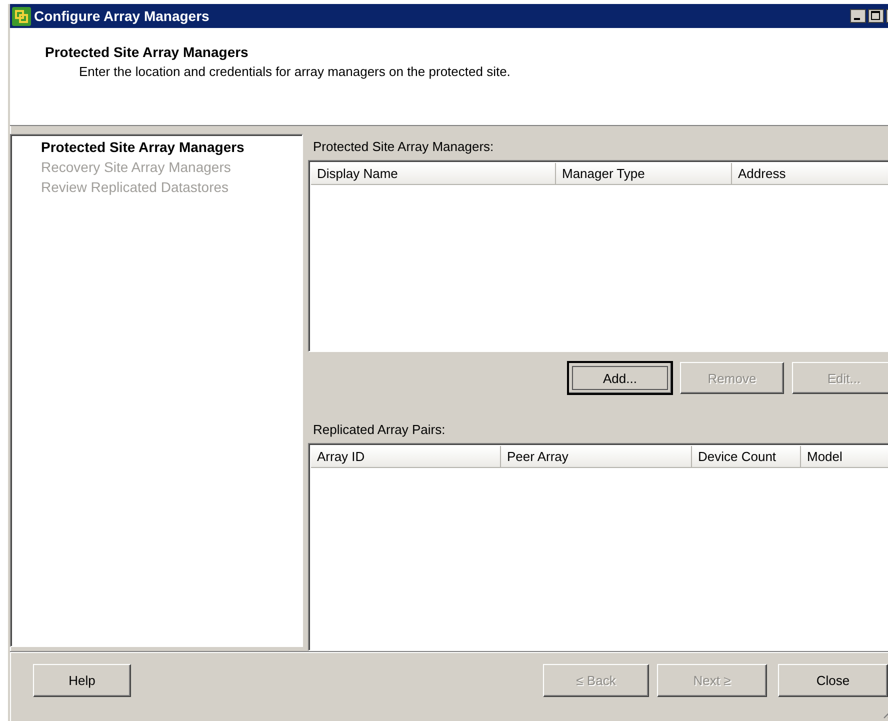 The height and width of the screenshot is (721, 888). What do you see at coordinates (379, 429) in the screenshot?
I see `table-label: Replicated Array Pairs:` at bounding box center [379, 429].